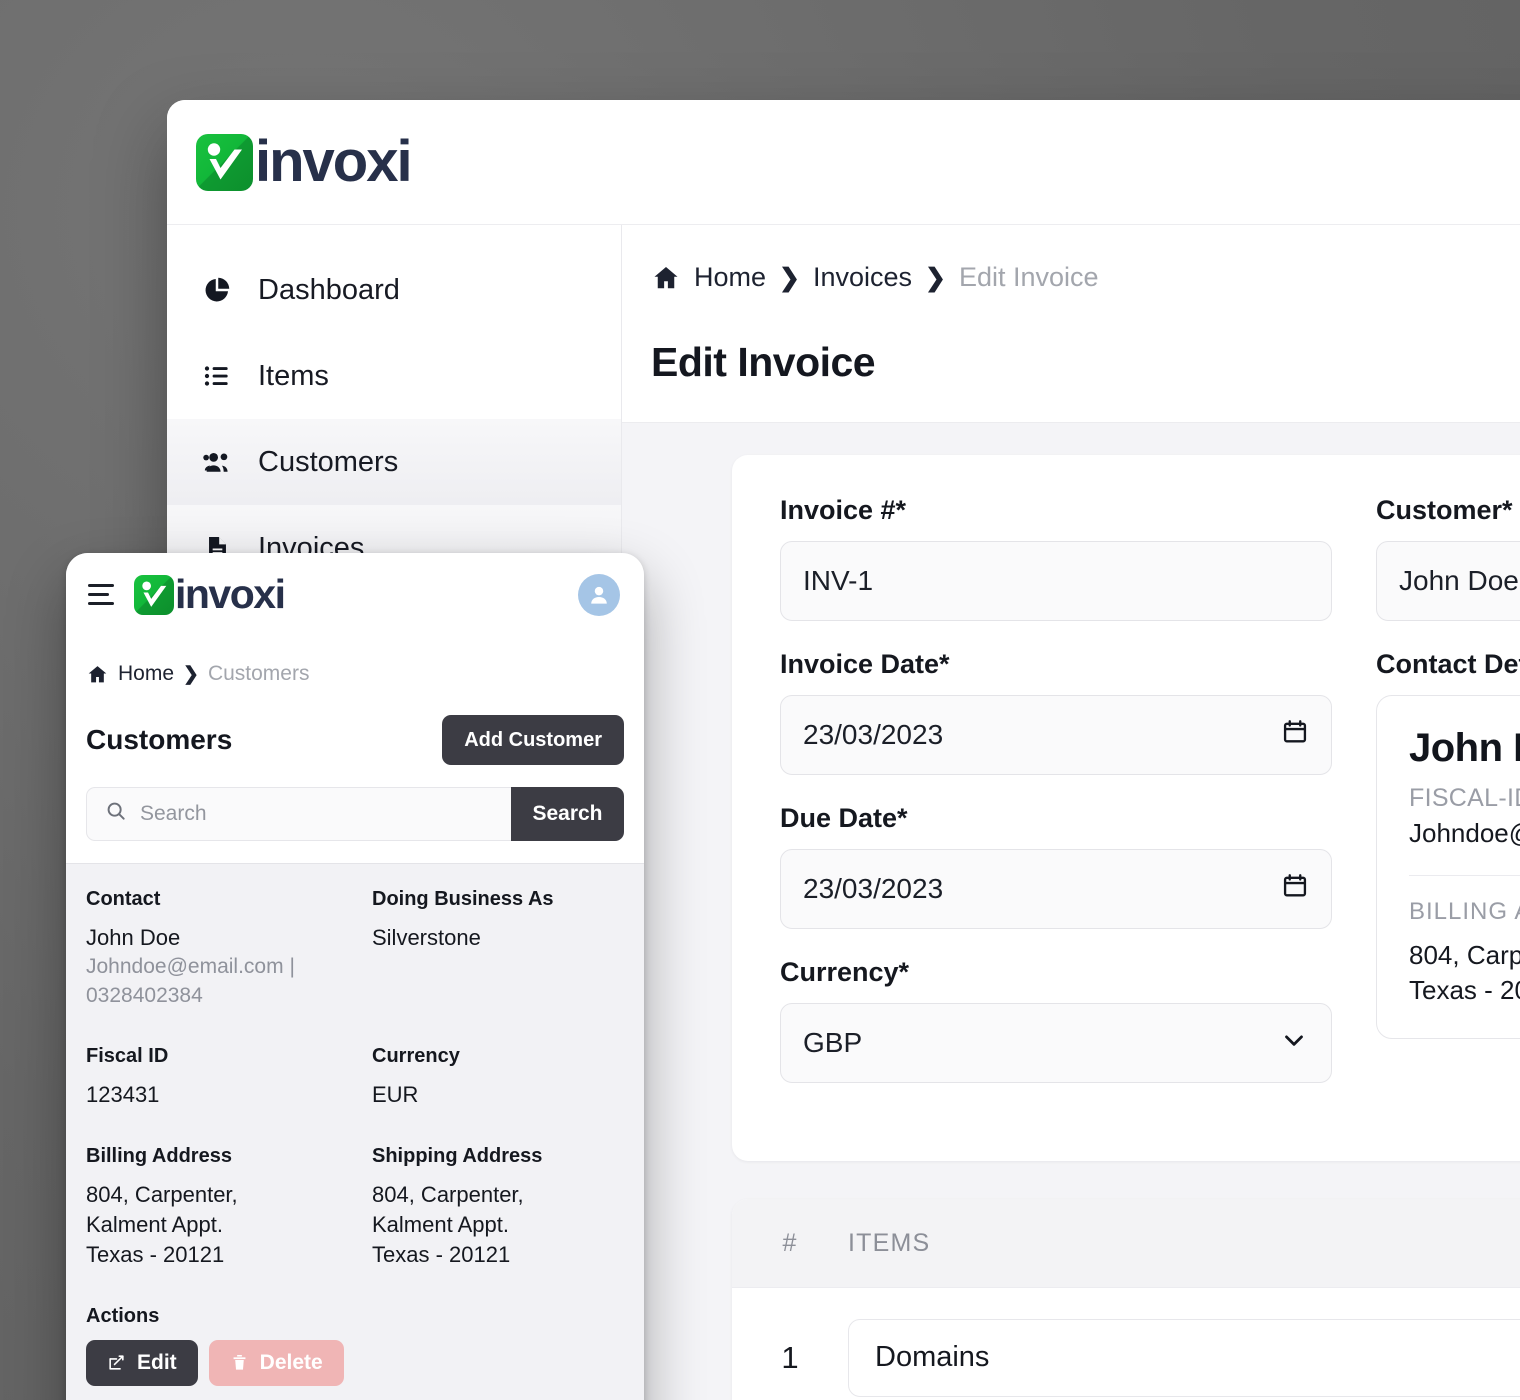 The height and width of the screenshot is (1400, 1520). Describe the element at coordinates (258, 673) in the screenshot. I see `breadcrumb-current: Customers` at that location.